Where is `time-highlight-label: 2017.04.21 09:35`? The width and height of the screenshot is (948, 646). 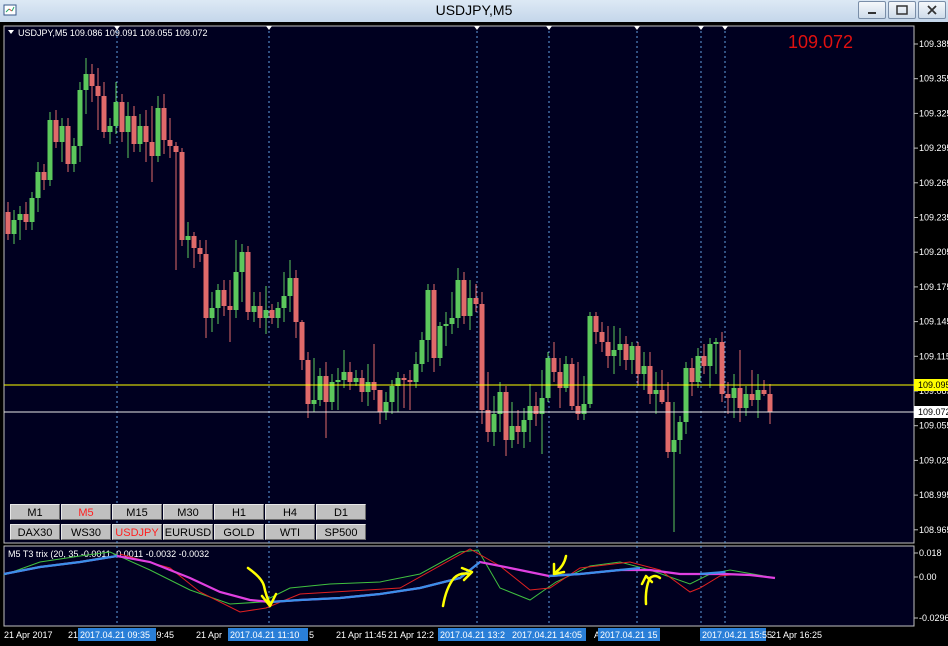 time-highlight-label: 2017.04.21 09:35 is located at coordinates (115, 635).